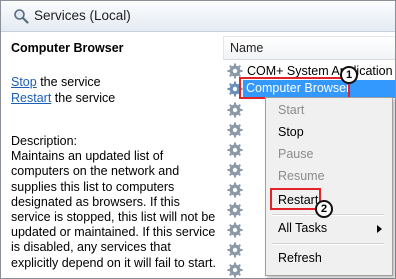  What do you see at coordinates (295, 154) in the screenshot?
I see `menu-item-pause: Pause` at bounding box center [295, 154].